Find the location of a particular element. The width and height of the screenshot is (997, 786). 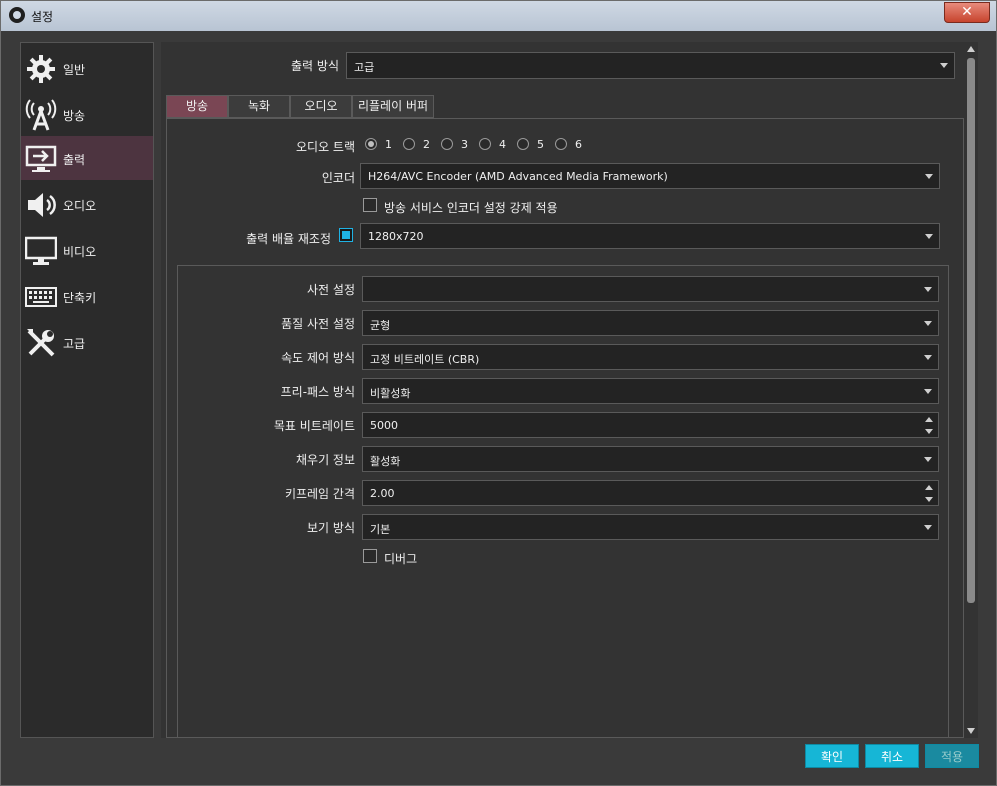

gear-icon is located at coordinates (41, 69).